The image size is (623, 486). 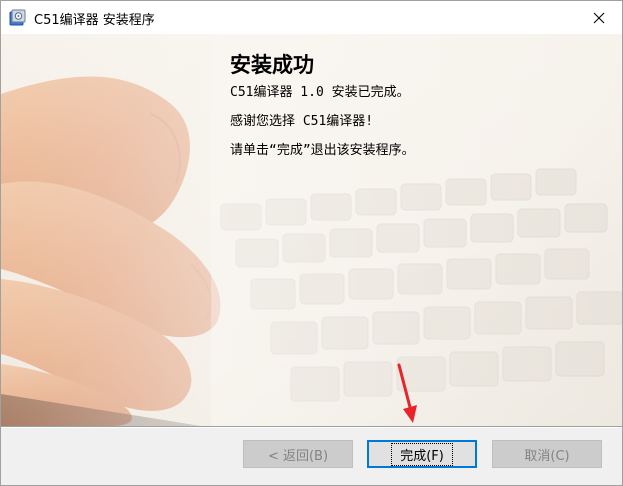 I want to click on finish-button-label: 完成(F), so click(x=422, y=454).